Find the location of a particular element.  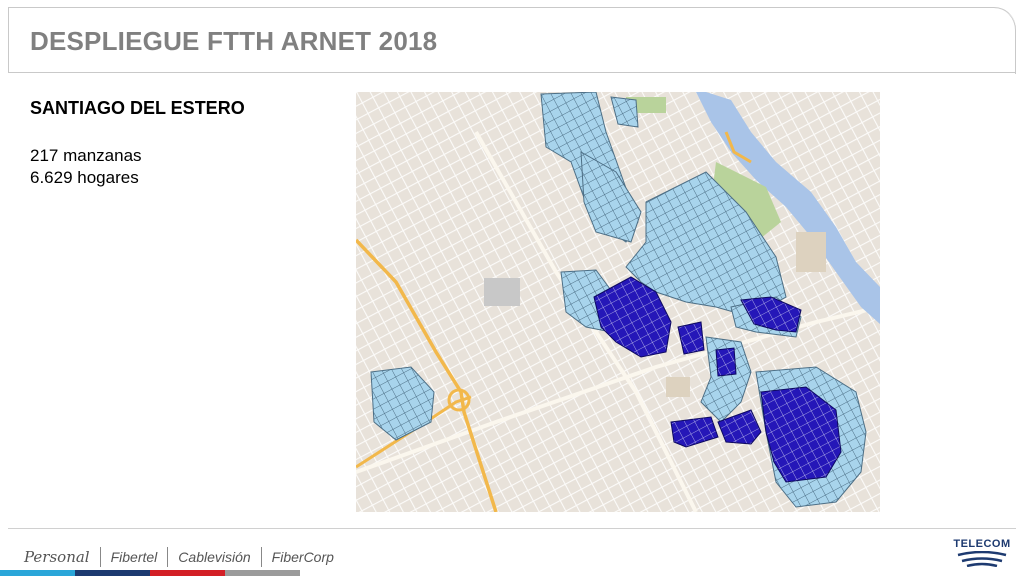

brand-strip: Personal Fibertel Cablevisión FiberCorp is located at coordinates (179, 557).